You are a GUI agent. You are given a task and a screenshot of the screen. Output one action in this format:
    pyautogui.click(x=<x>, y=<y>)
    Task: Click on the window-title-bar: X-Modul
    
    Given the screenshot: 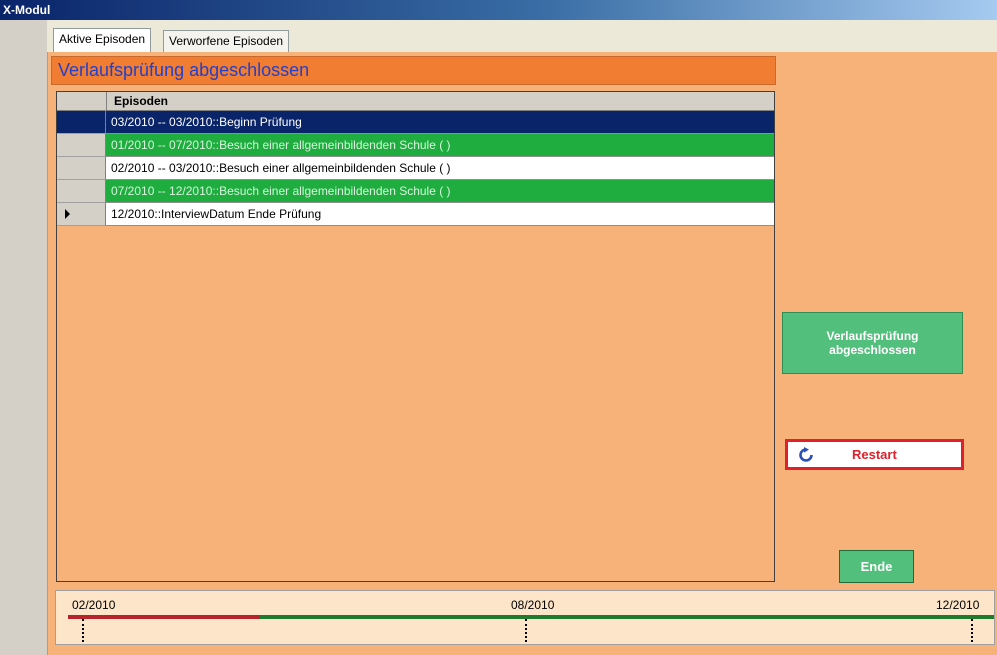 What is the action you would take?
    pyautogui.click(x=498, y=10)
    